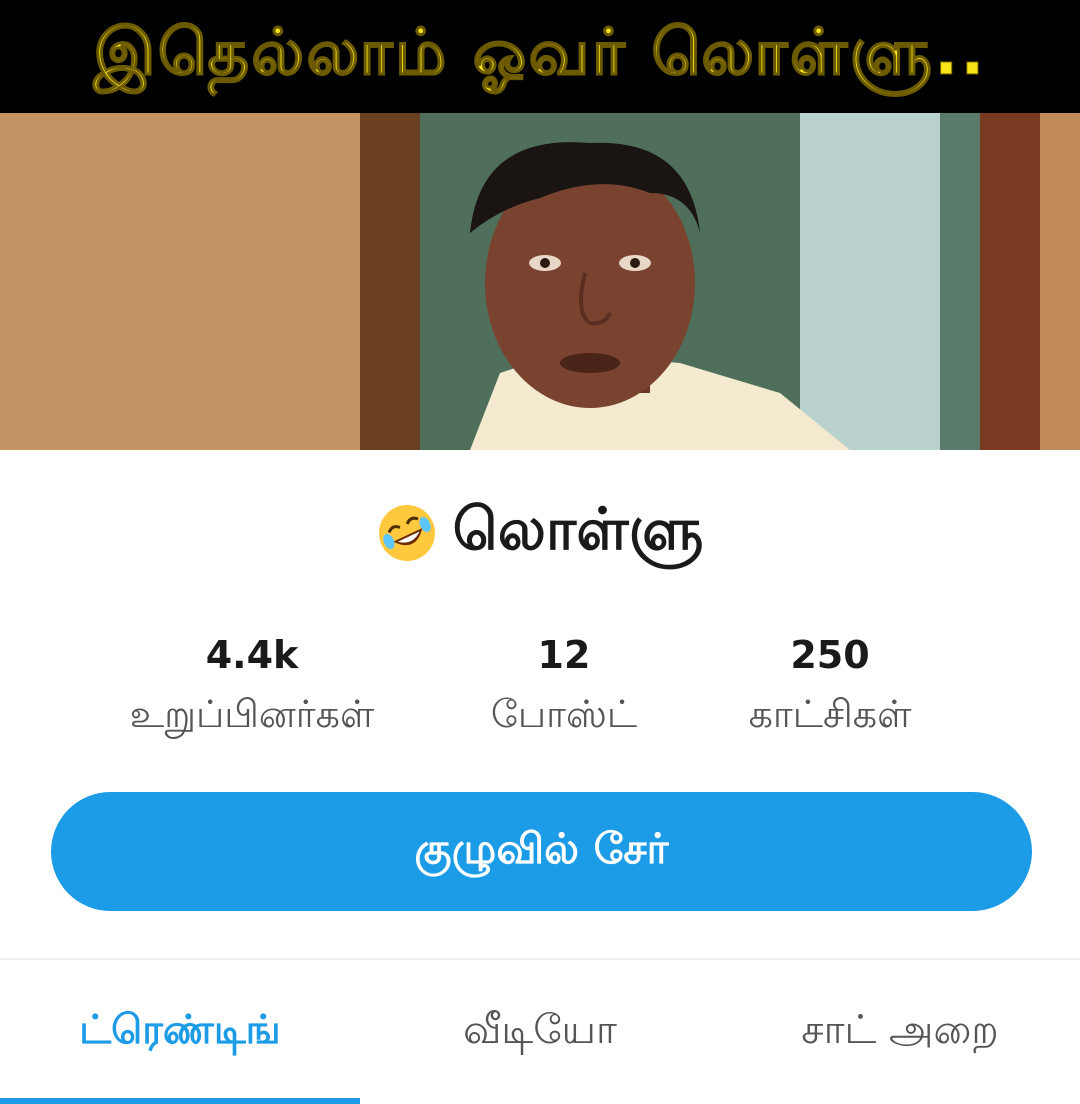  I want to click on stat-members-value: 4.4k, so click(252, 655).